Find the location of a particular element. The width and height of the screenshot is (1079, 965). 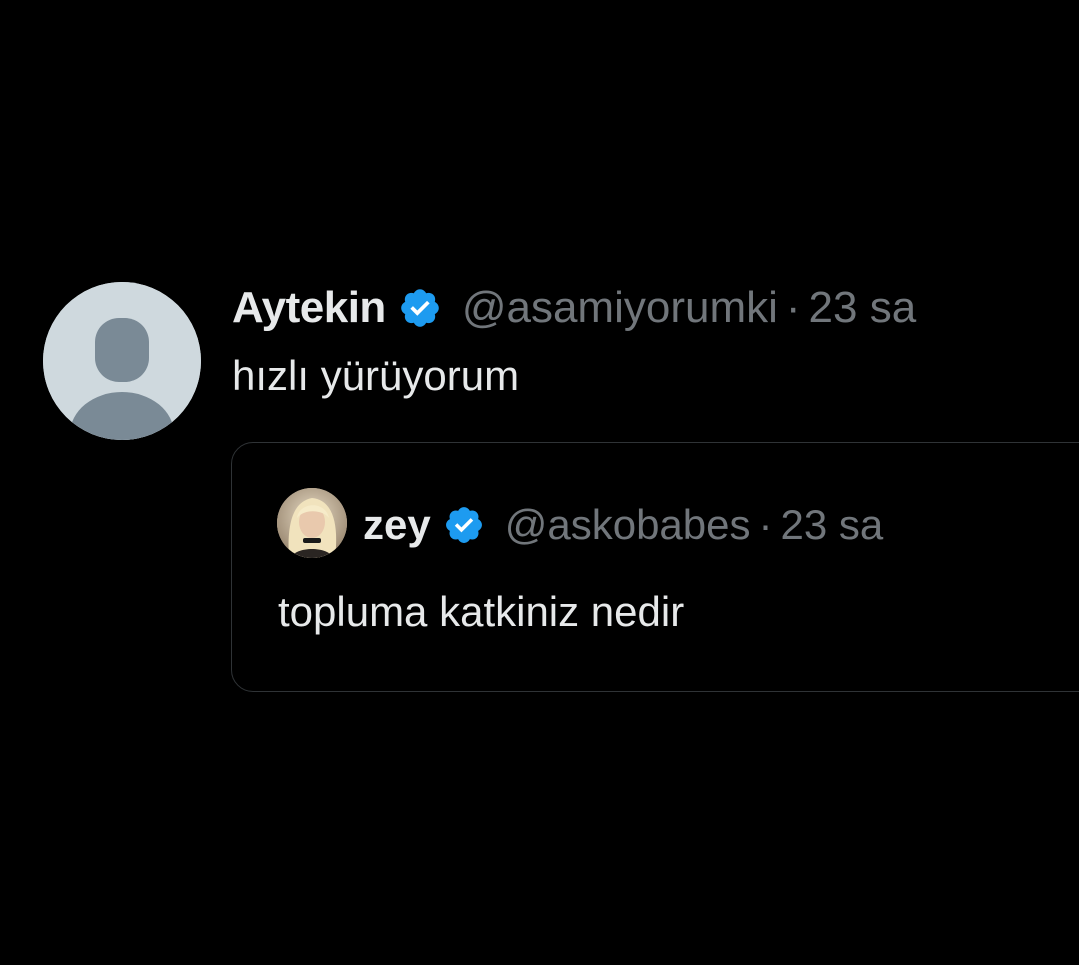

quote-header: zey @askobabes · 23 sa is located at coordinates (623, 525).